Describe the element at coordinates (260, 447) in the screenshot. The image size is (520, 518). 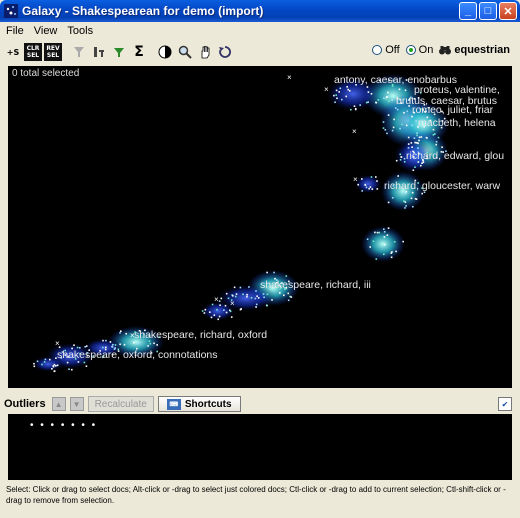
I see `outliers-panel: • • • • • • •` at that location.